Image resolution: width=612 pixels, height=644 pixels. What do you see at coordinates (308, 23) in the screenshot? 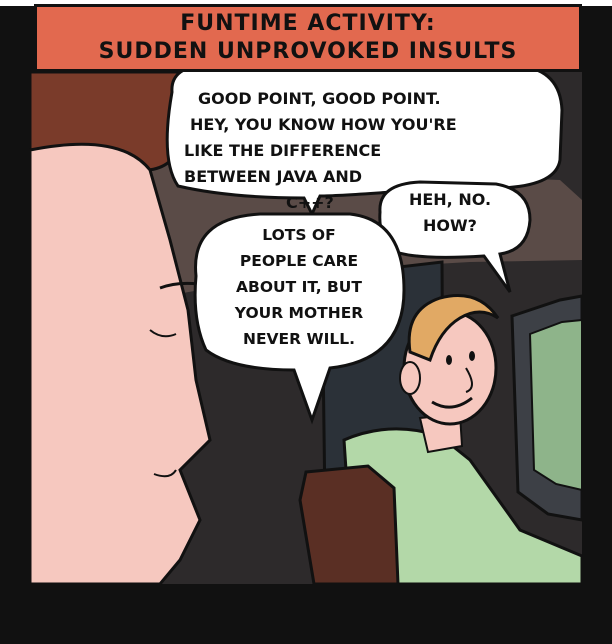
I see `caption-title: FUNTIME ACTIVITY:` at bounding box center [308, 23].